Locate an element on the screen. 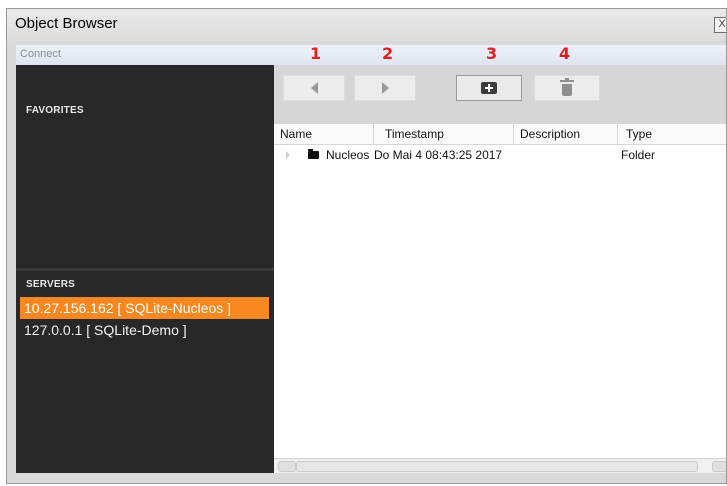 The width and height of the screenshot is (727, 486). column-header-name: Name is located at coordinates (324, 134).